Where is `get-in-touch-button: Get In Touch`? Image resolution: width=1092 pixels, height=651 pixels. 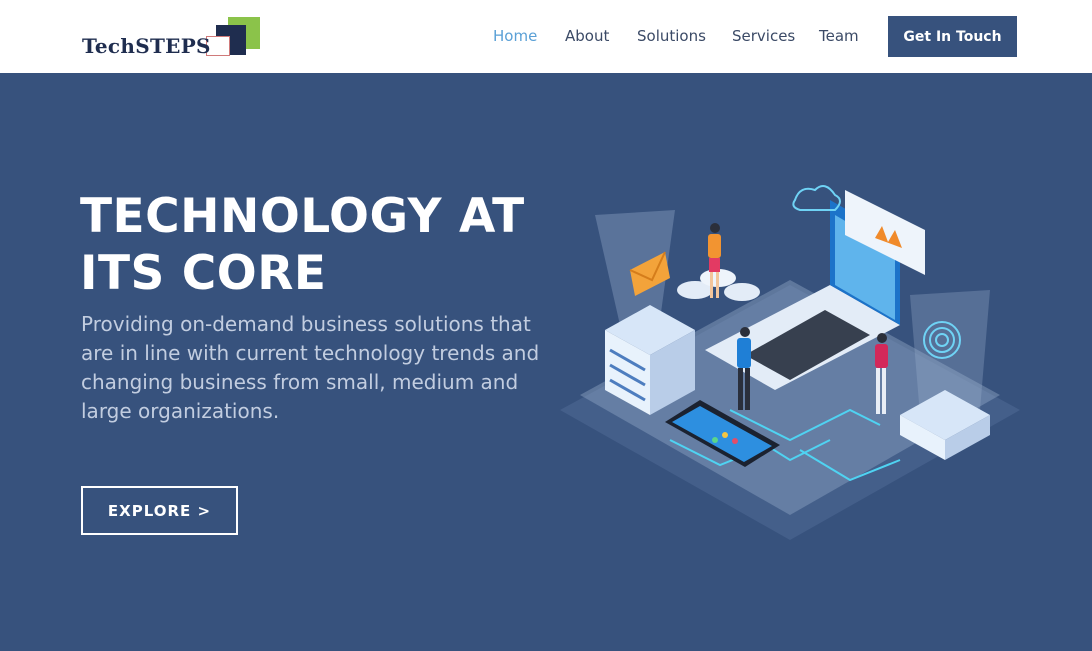 get-in-touch-button: Get In Touch is located at coordinates (952, 36).